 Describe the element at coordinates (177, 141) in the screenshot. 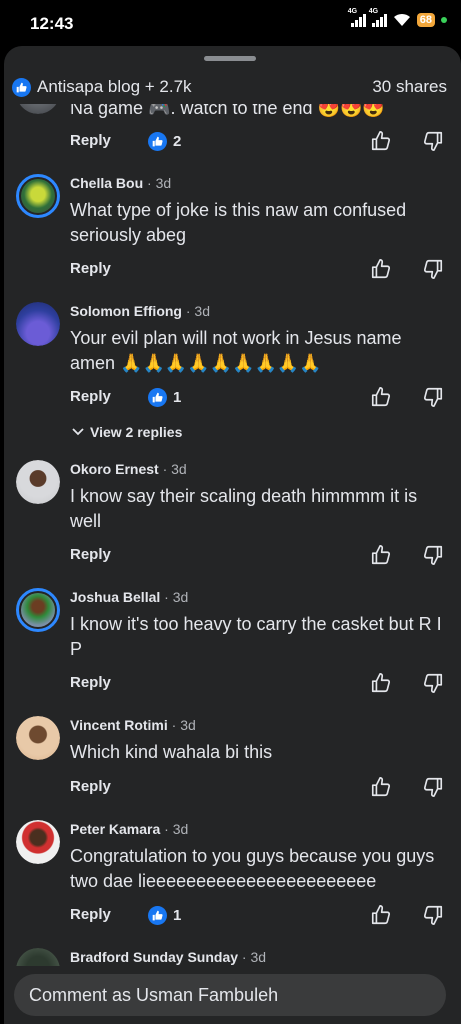

I see `like-count: 2` at that location.